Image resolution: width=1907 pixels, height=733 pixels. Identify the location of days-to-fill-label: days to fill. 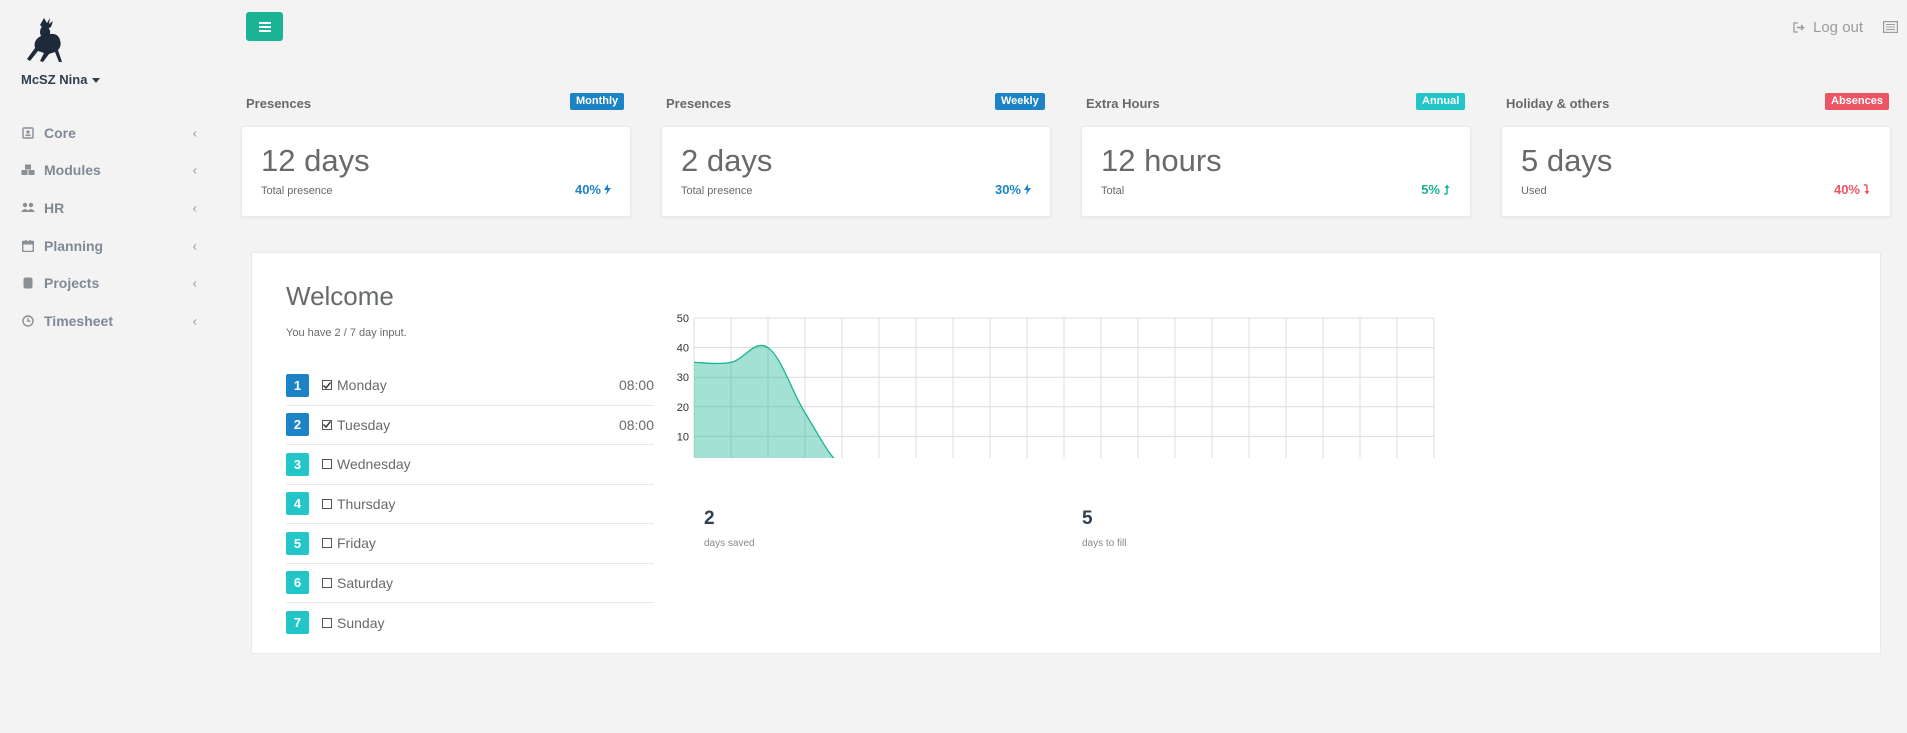
(1104, 543).